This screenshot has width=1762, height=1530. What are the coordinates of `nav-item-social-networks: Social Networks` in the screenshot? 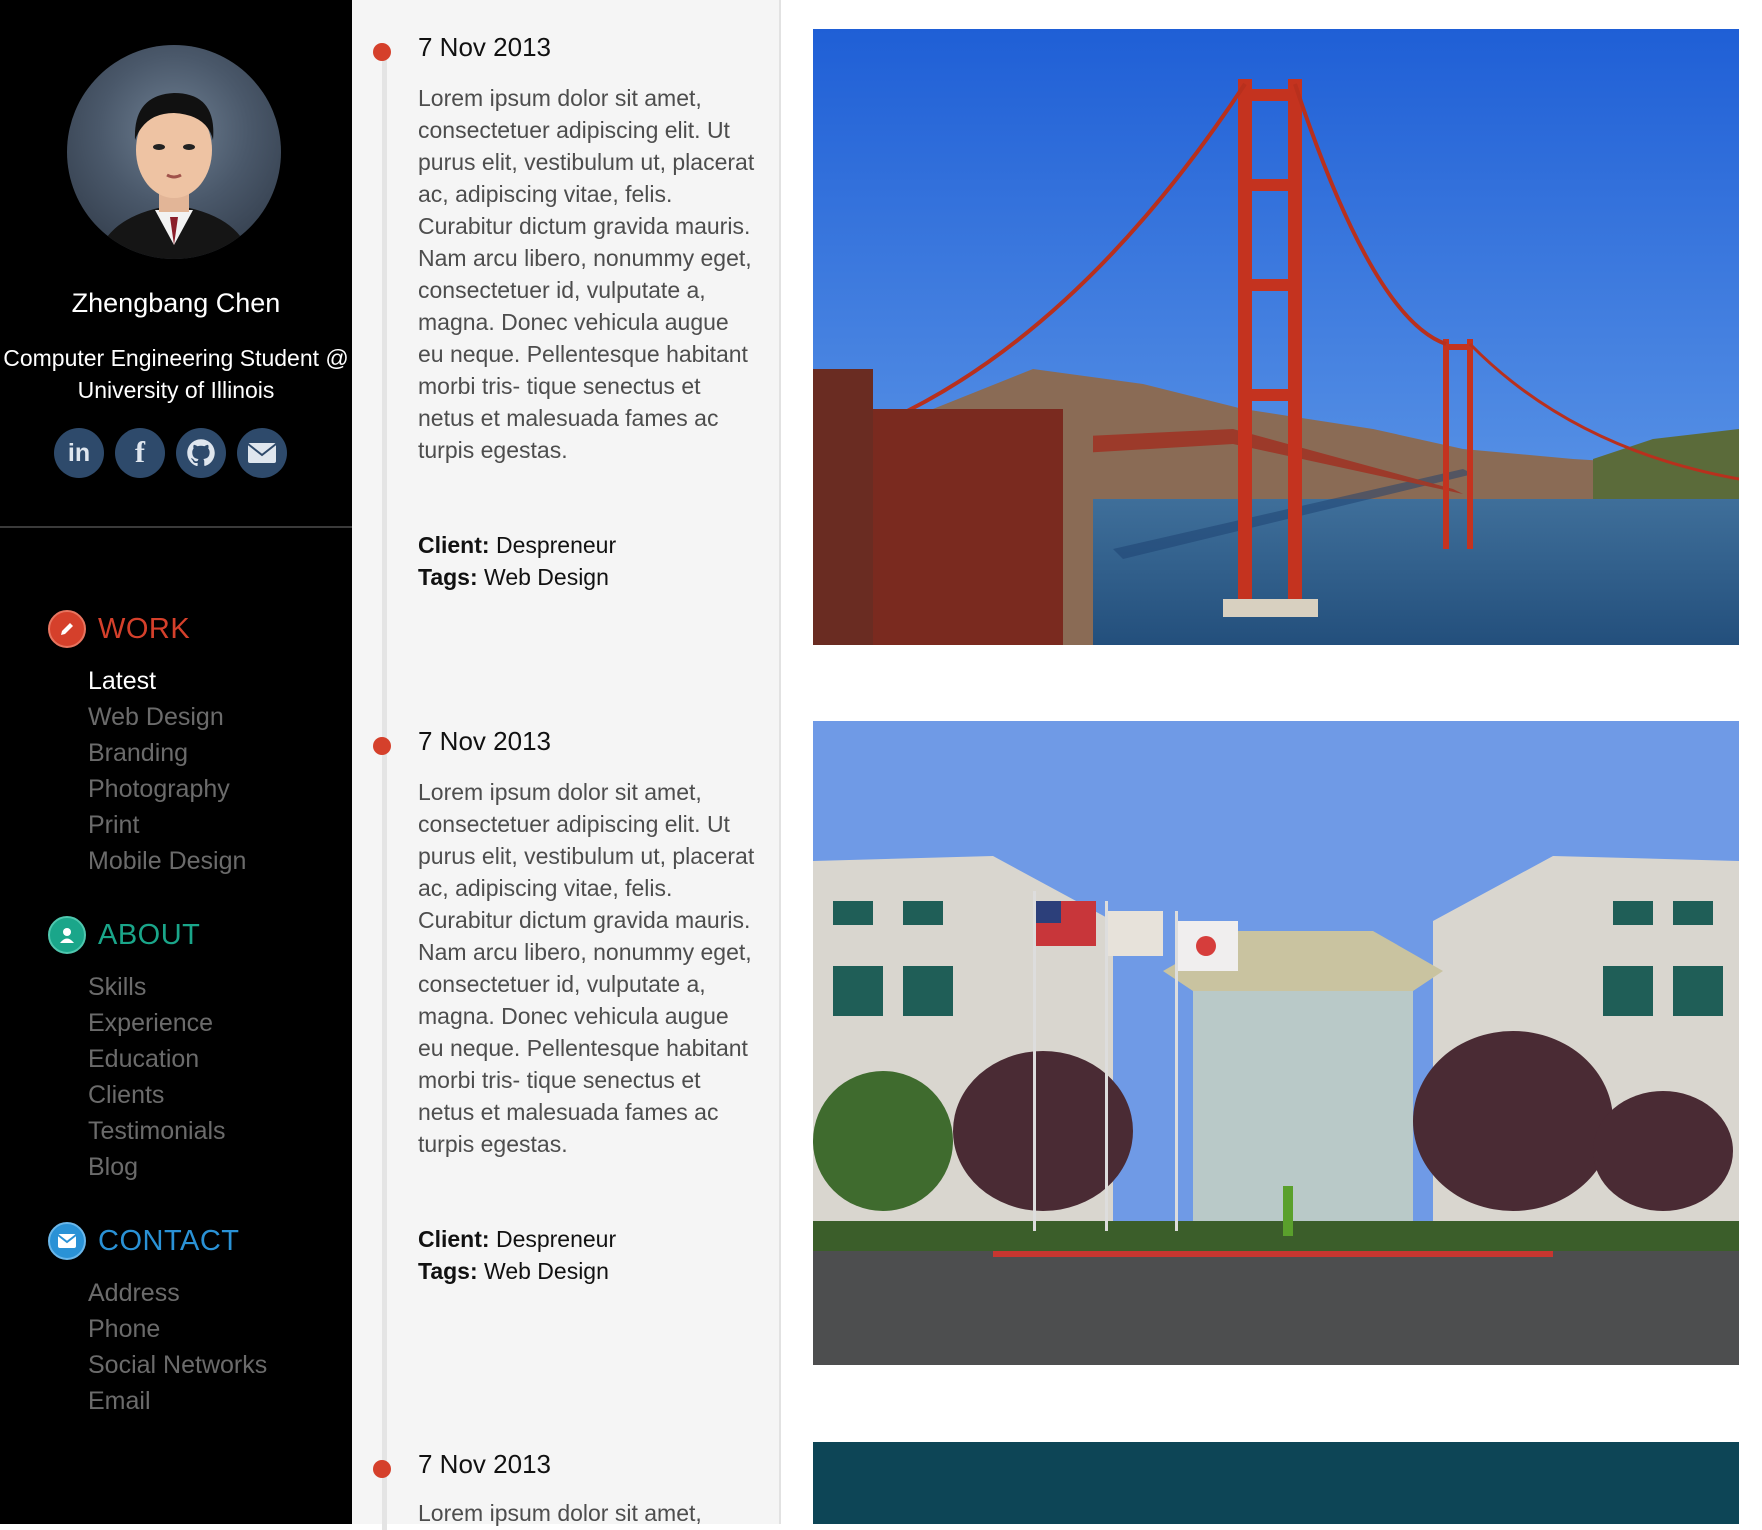 It's located at (177, 1365).